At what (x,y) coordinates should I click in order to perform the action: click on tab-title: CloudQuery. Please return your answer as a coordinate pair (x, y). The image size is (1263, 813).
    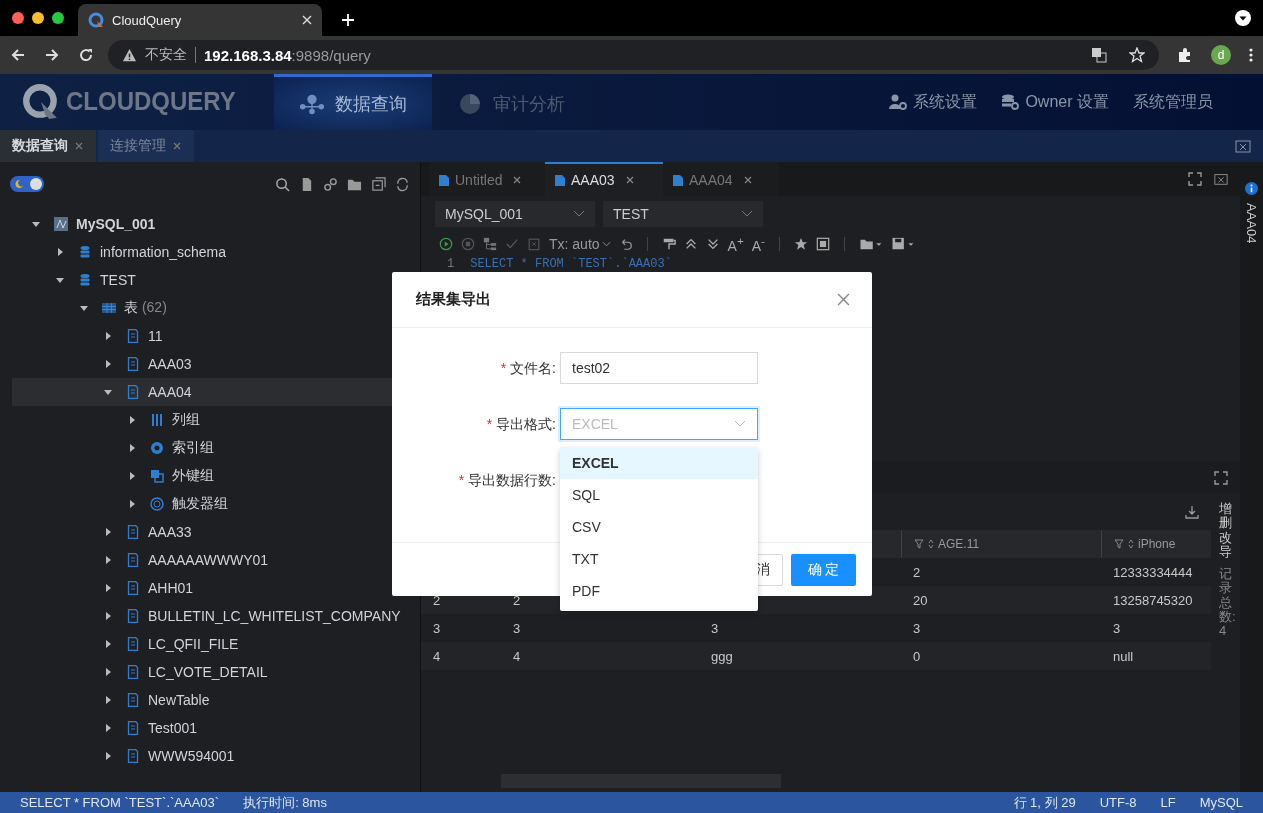
    Looking at the image, I should click on (147, 20).